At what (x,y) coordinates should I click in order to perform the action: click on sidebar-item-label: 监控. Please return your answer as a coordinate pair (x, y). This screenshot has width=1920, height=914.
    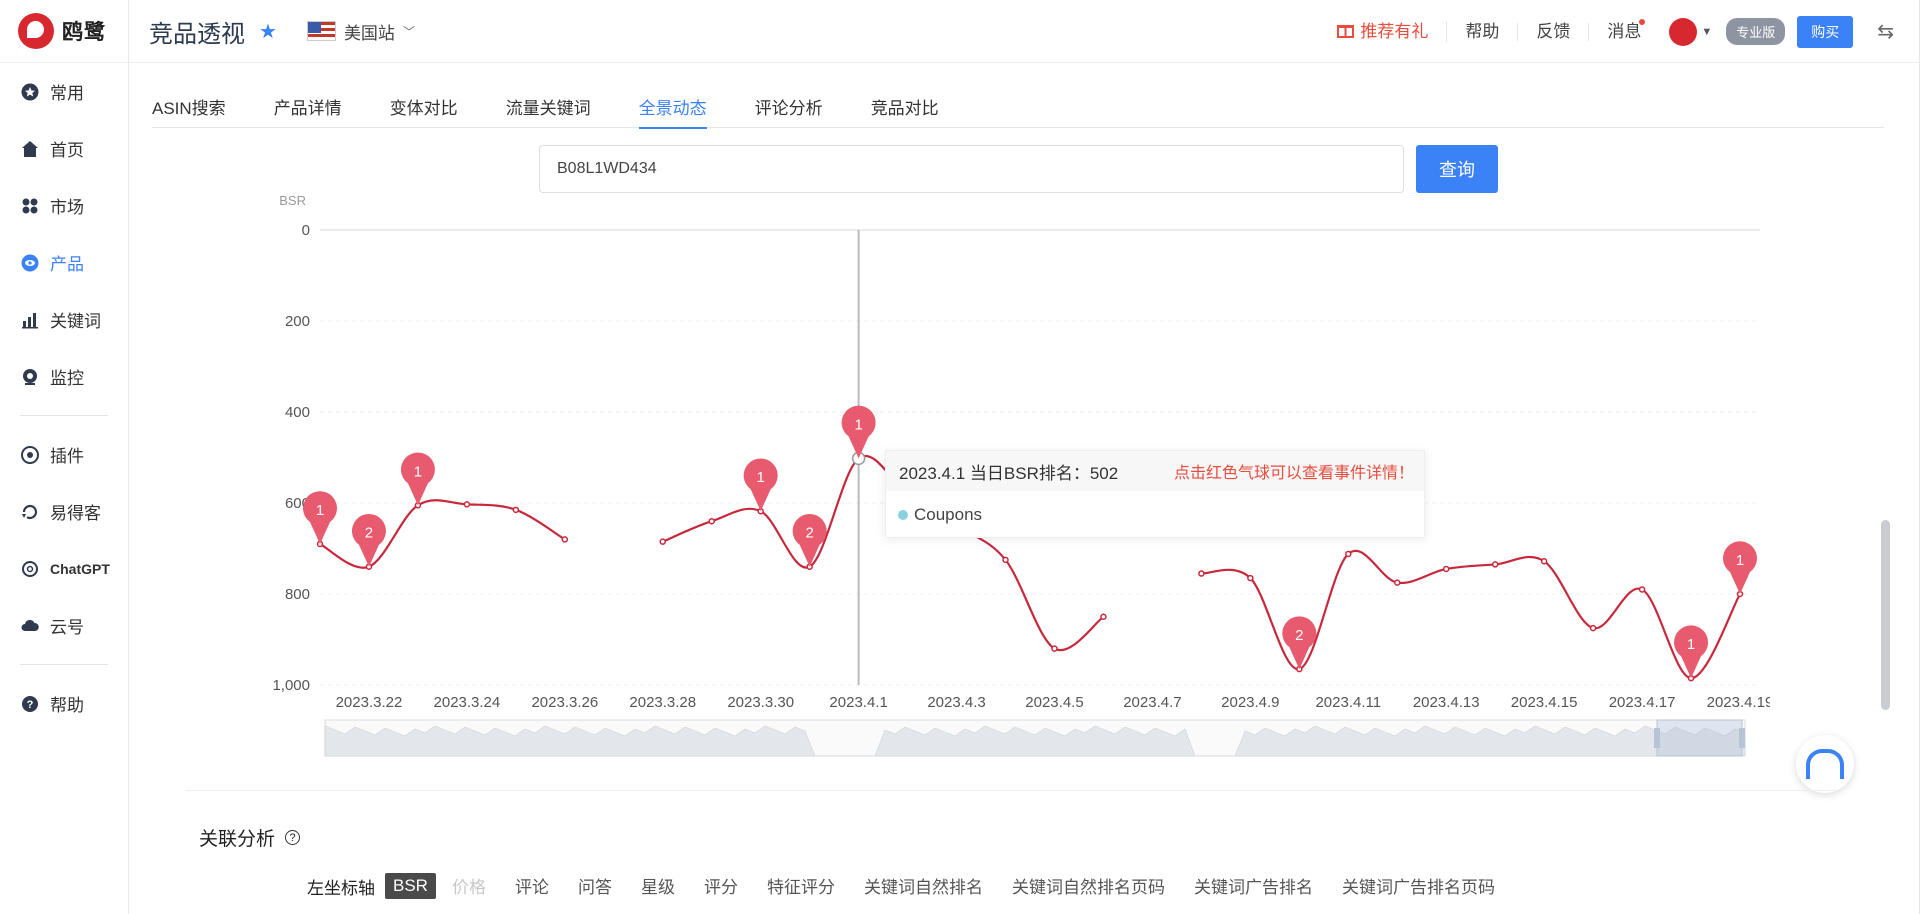
    Looking at the image, I should click on (67, 378).